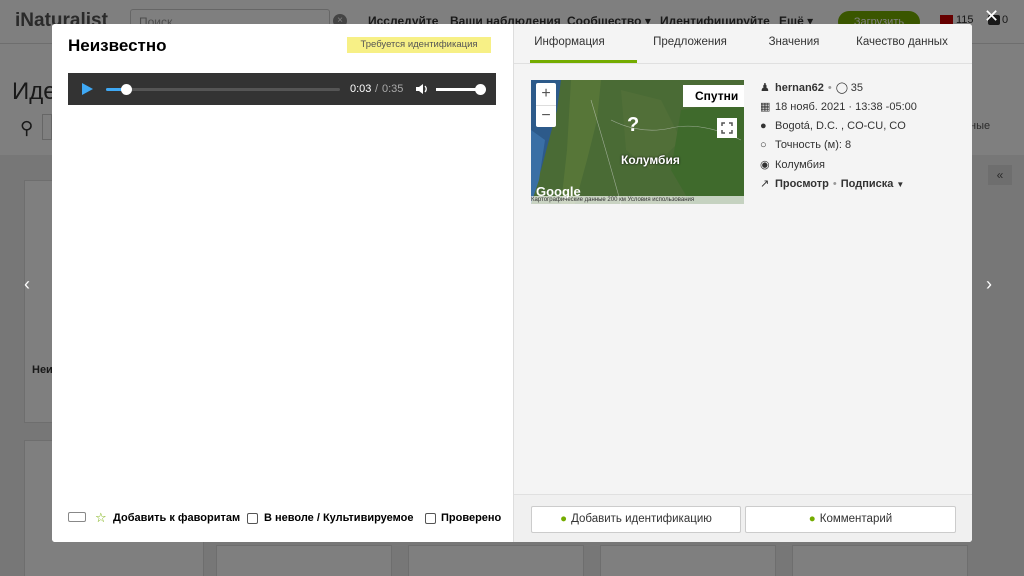 This screenshot has height=576, width=1024. Describe the element at coordinates (765, 88) in the screenshot. I see `user-icon: ♟` at that location.